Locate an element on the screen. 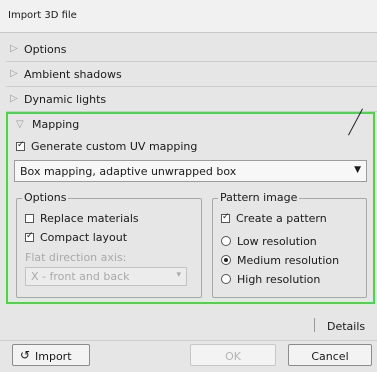 The height and width of the screenshot is (372, 377). section-dynamic-lights: ▷ Dynamic lights is located at coordinates (191, 100).